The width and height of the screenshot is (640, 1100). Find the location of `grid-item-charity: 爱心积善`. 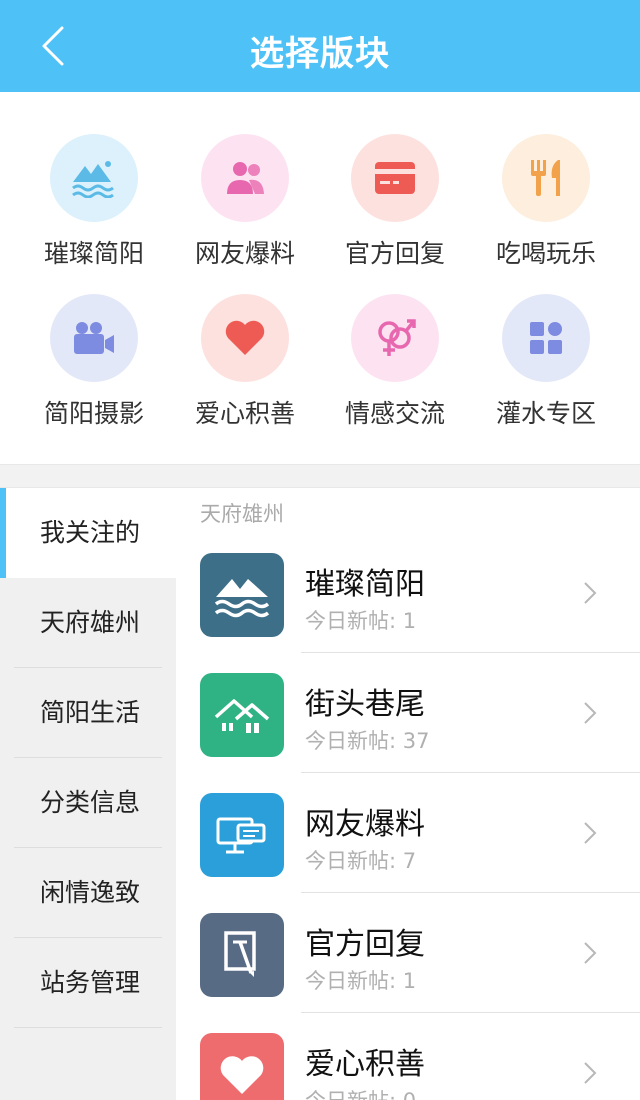

grid-item-charity: 爱心积善 is located at coordinates (245, 369).